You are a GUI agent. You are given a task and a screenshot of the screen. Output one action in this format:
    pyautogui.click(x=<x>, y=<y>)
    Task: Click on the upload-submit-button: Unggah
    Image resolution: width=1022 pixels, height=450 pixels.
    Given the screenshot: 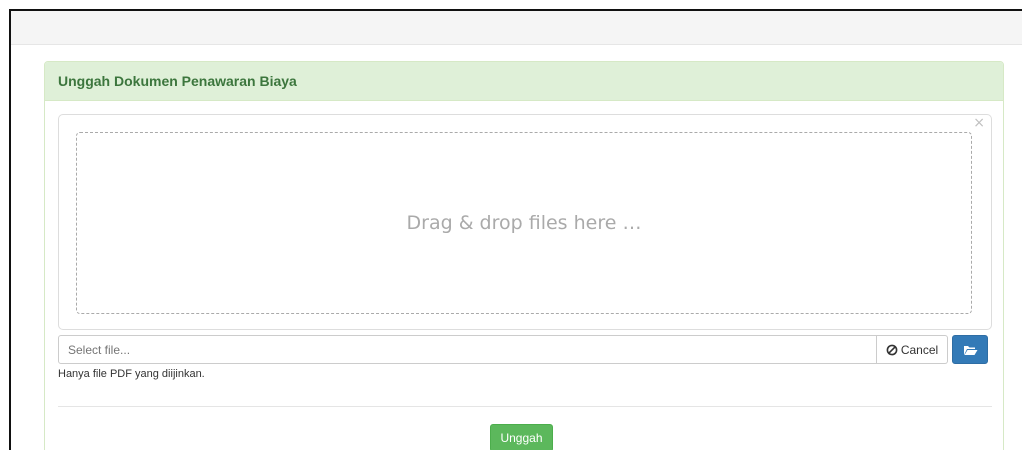 What is the action you would take?
    pyautogui.click(x=521, y=437)
    